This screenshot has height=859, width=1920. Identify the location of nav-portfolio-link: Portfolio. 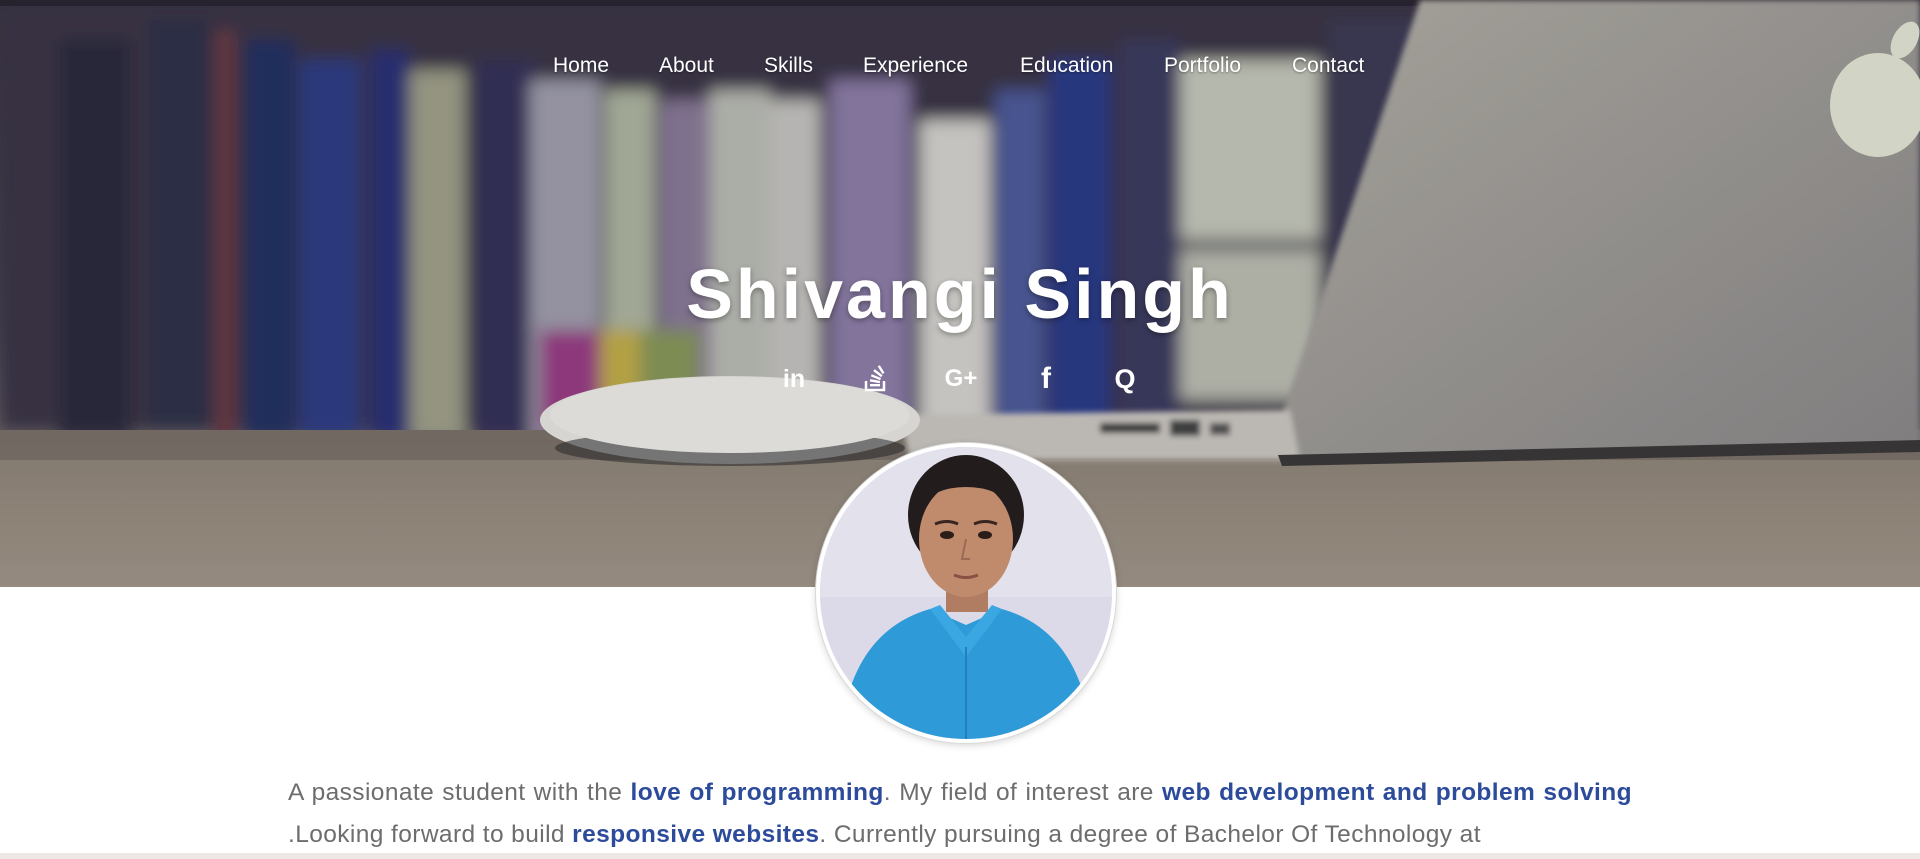
(1202, 66).